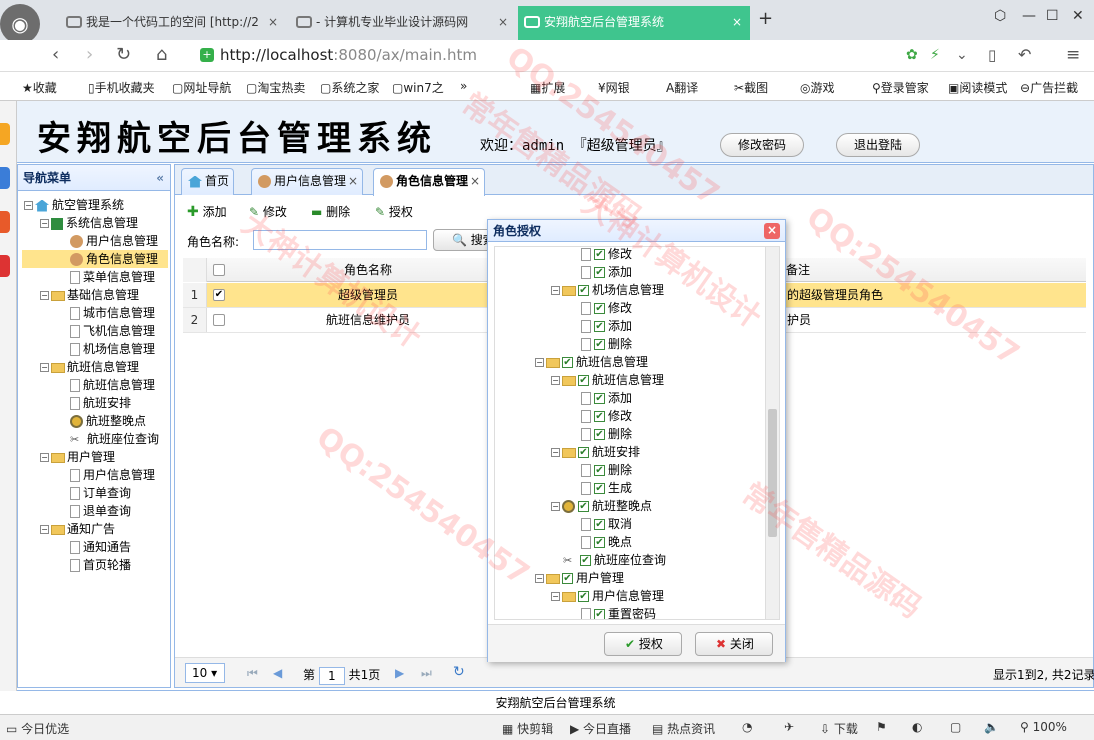 The height and width of the screenshot is (740, 1094). What do you see at coordinates (112, 349) in the screenshot?
I see `tree-node: 机场信息管理` at bounding box center [112, 349].